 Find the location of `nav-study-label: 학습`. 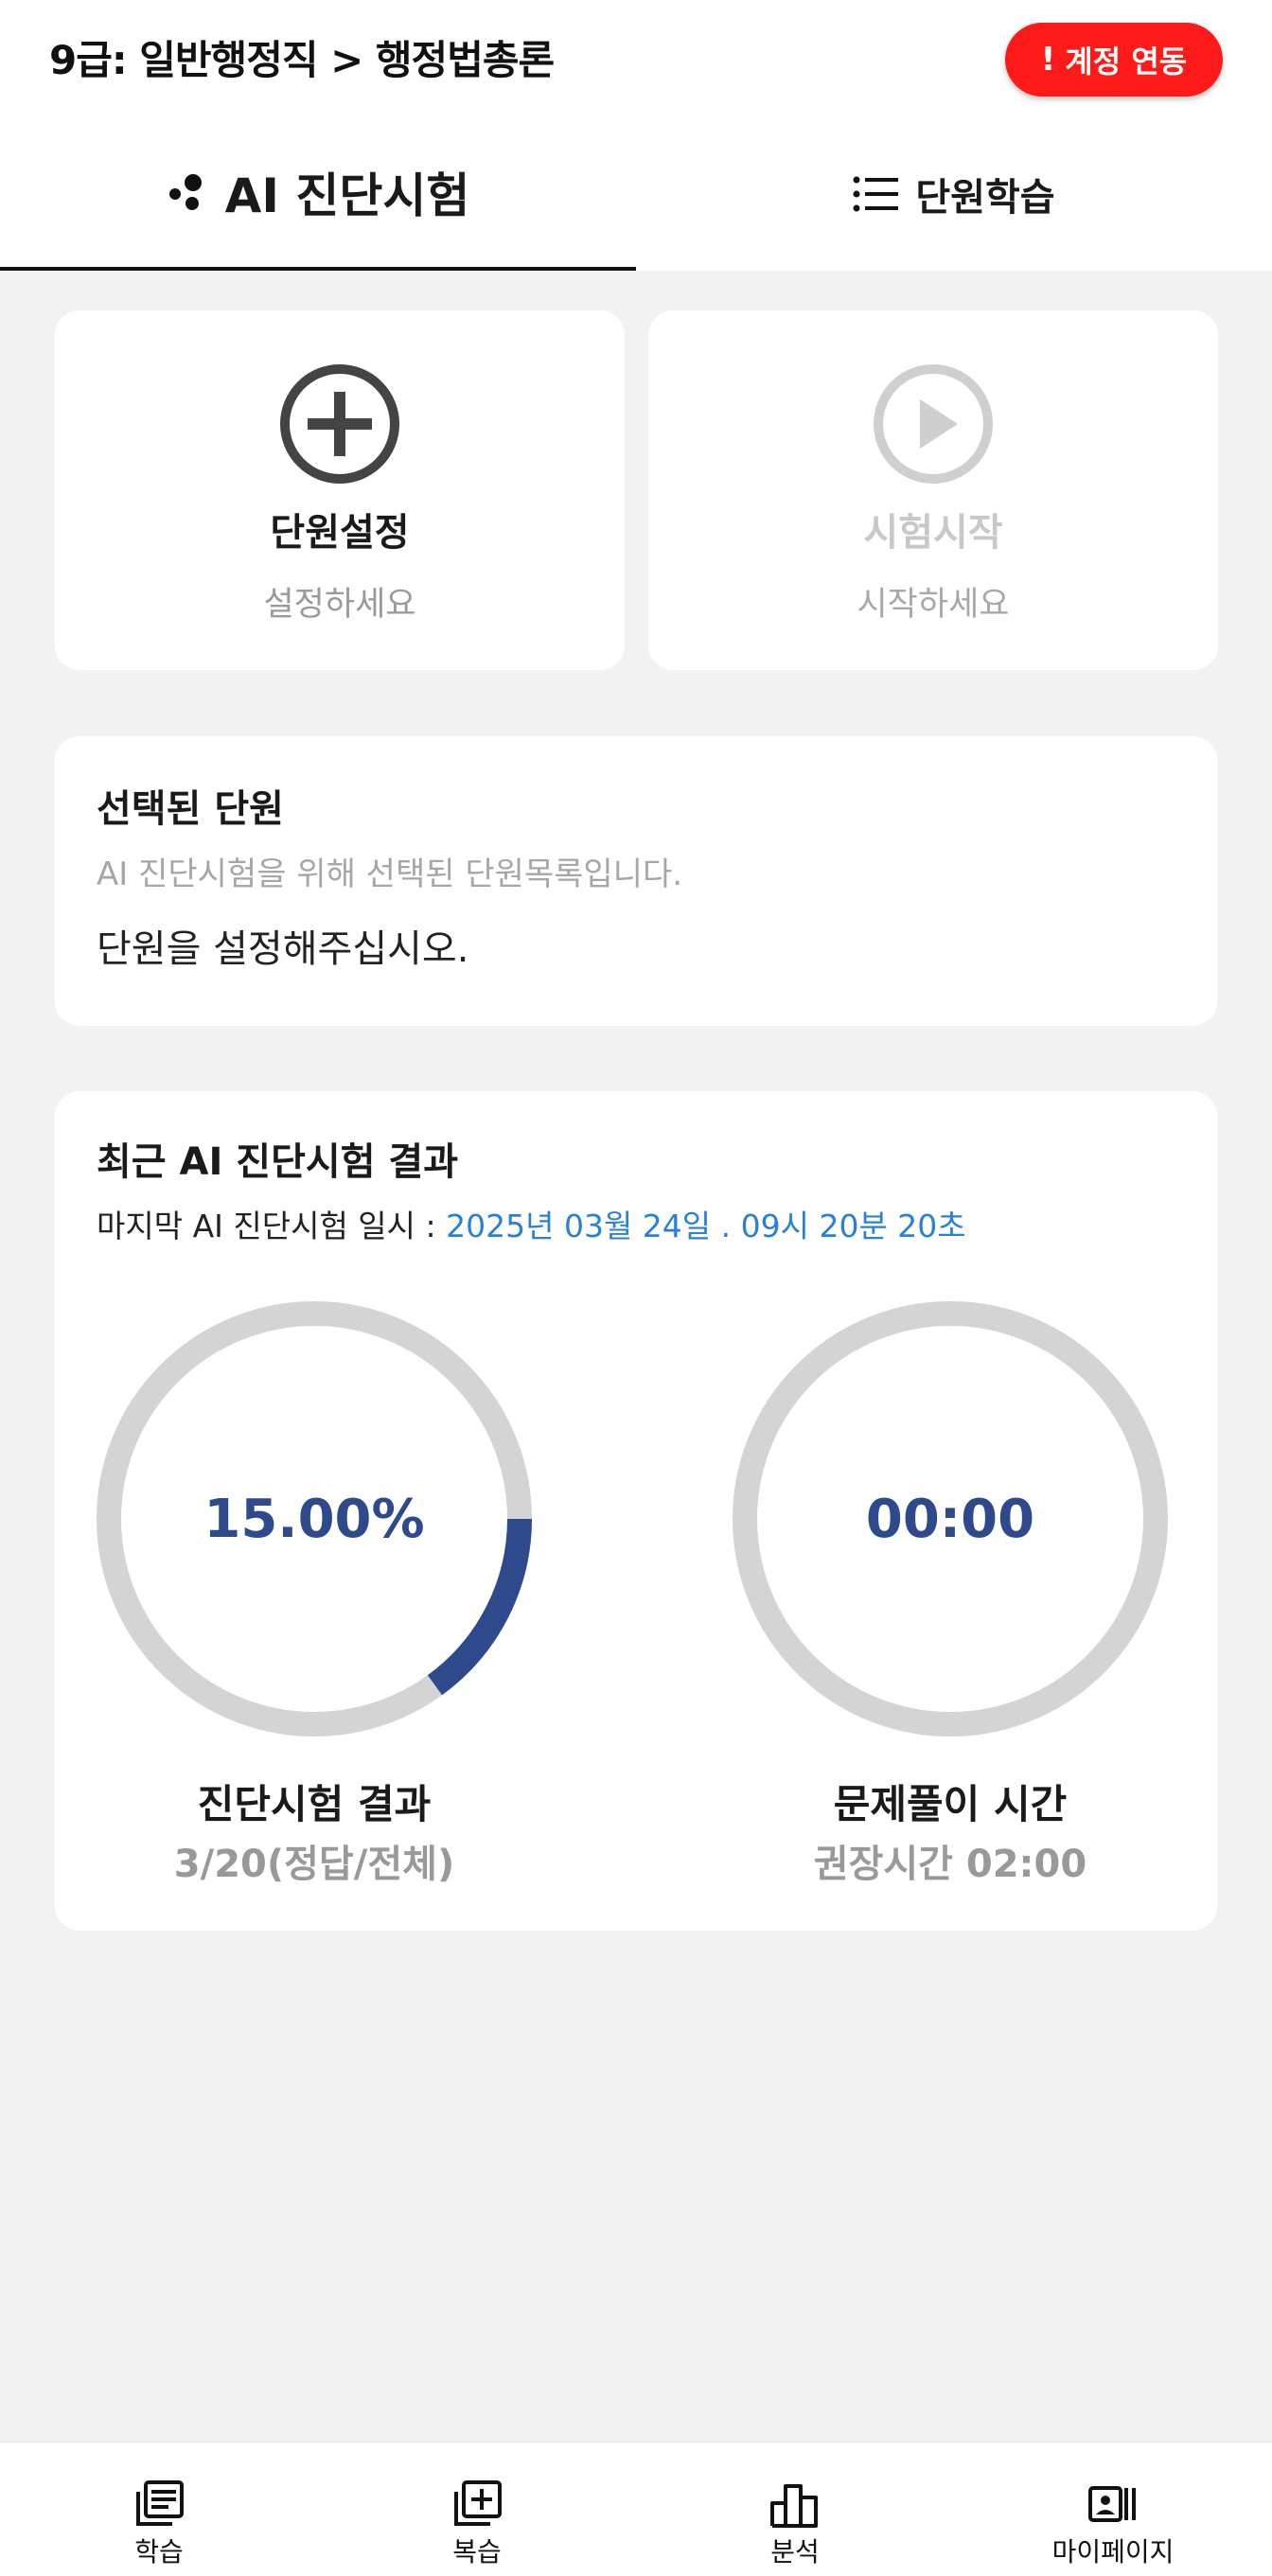

nav-study-label: 학습 is located at coordinates (159, 2551).